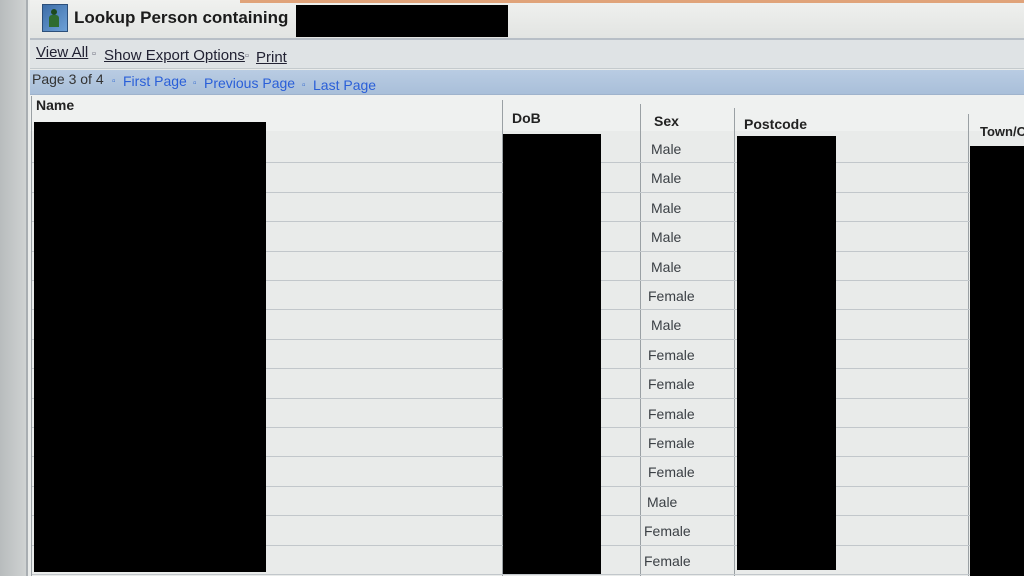 This screenshot has width=1024, height=576. Describe the element at coordinates (271, 57) in the screenshot. I see `print-link: Print` at that location.